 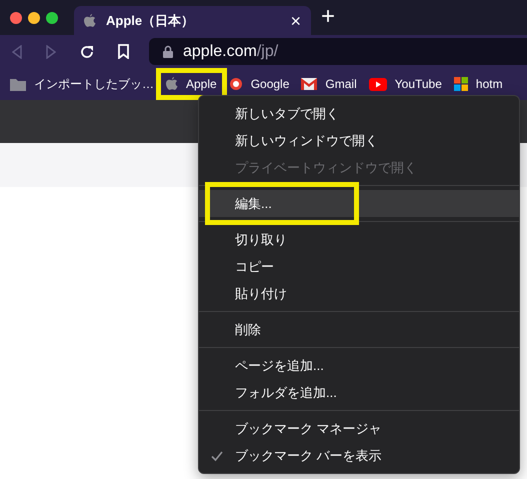 I want to click on url-text: apple.com/jp/, so click(x=230, y=51).